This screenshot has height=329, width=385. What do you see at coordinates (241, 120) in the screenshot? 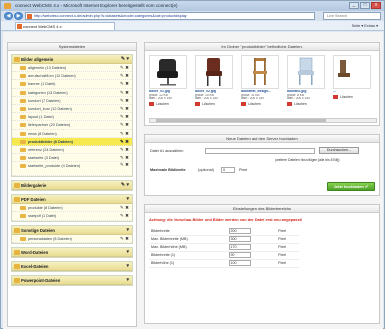
I see `scrollbar-thumb` at bounding box center [241, 120].